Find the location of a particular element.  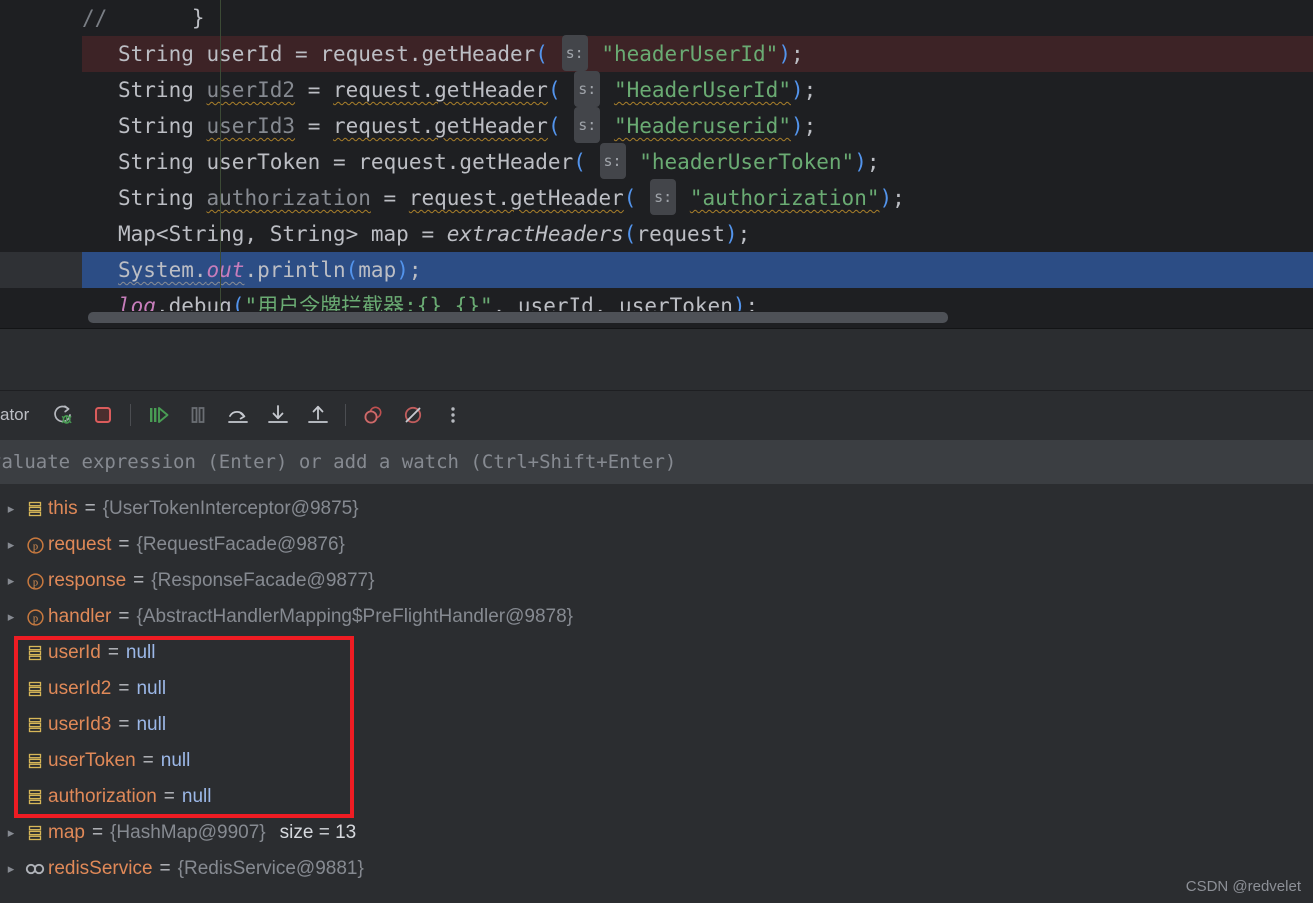

variable-value: {ResponseFacade@9877} is located at coordinates (263, 580).